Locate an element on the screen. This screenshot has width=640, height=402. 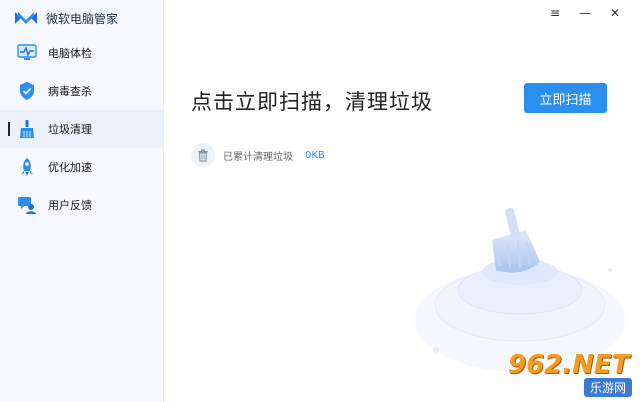
menu-icon: ≡ is located at coordinates (555, 13).